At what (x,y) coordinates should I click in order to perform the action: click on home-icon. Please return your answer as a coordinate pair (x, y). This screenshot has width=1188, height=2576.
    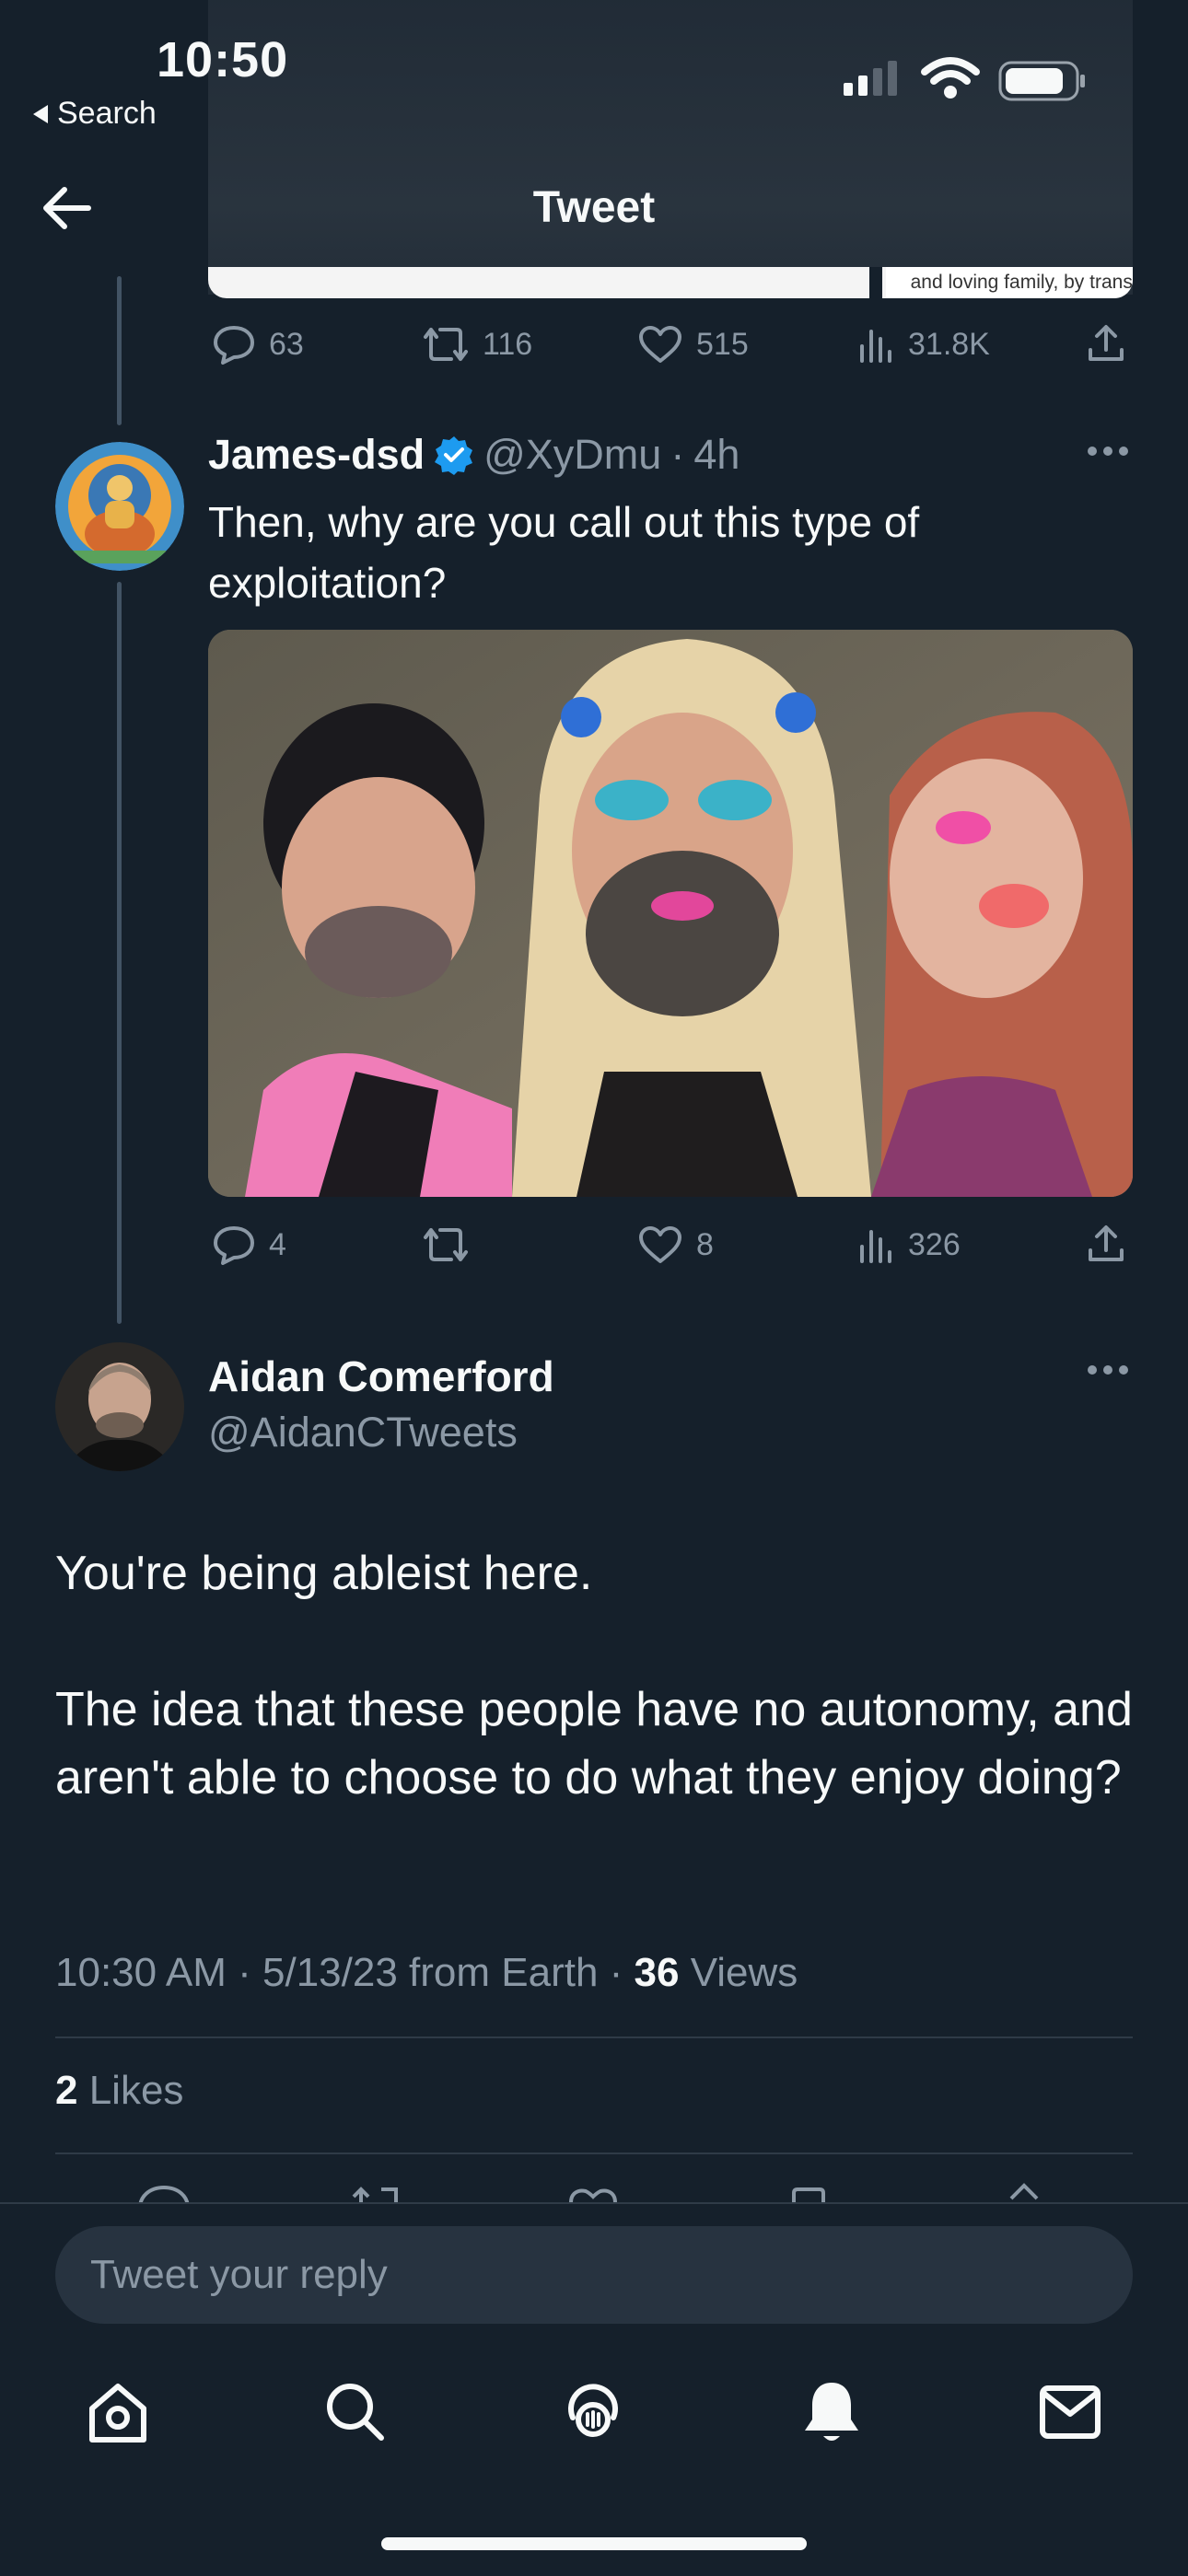
    Looking at the image, I should click on (118, 2413).